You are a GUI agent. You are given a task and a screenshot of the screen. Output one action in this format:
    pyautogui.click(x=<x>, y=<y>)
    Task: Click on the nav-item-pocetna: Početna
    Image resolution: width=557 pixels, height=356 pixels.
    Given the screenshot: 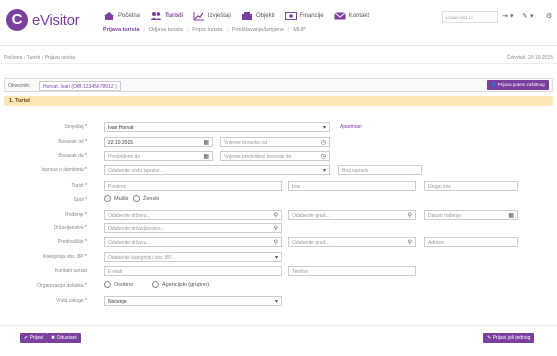 What is the action you would take?
    pyautogui.click(x=121, y=16)
    